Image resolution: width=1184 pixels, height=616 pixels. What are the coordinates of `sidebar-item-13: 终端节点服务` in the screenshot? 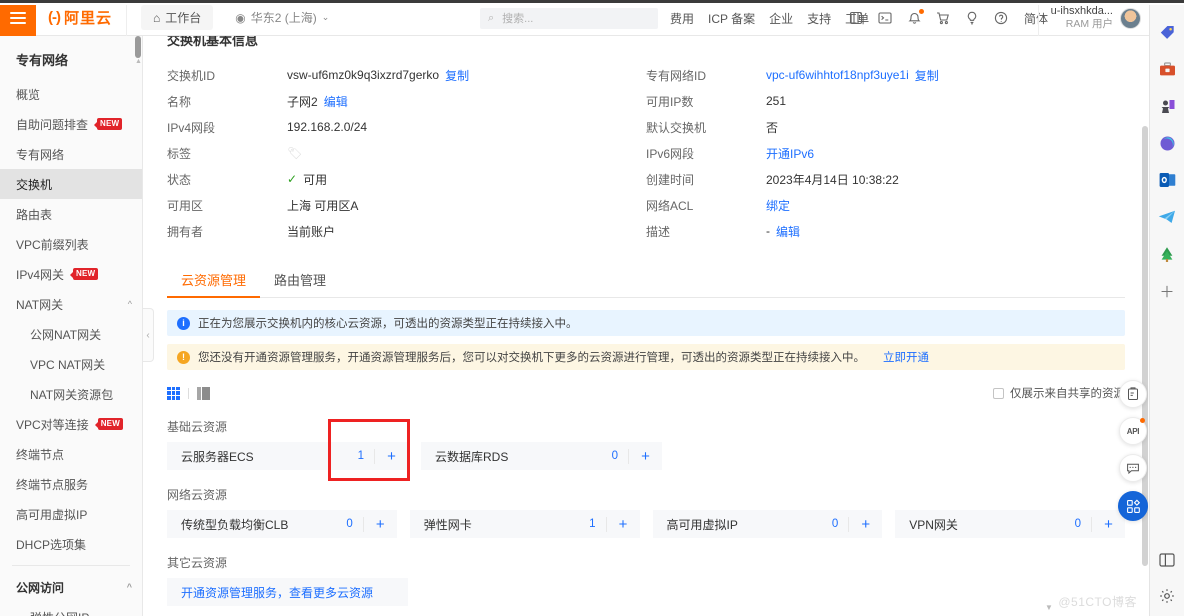 It's located at (71, 484).